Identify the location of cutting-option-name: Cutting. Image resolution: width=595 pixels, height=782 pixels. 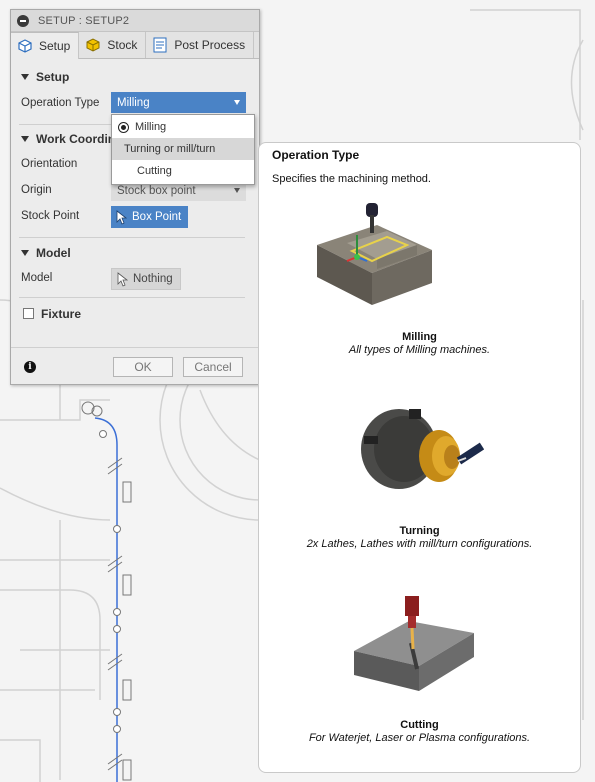
(419, 725).